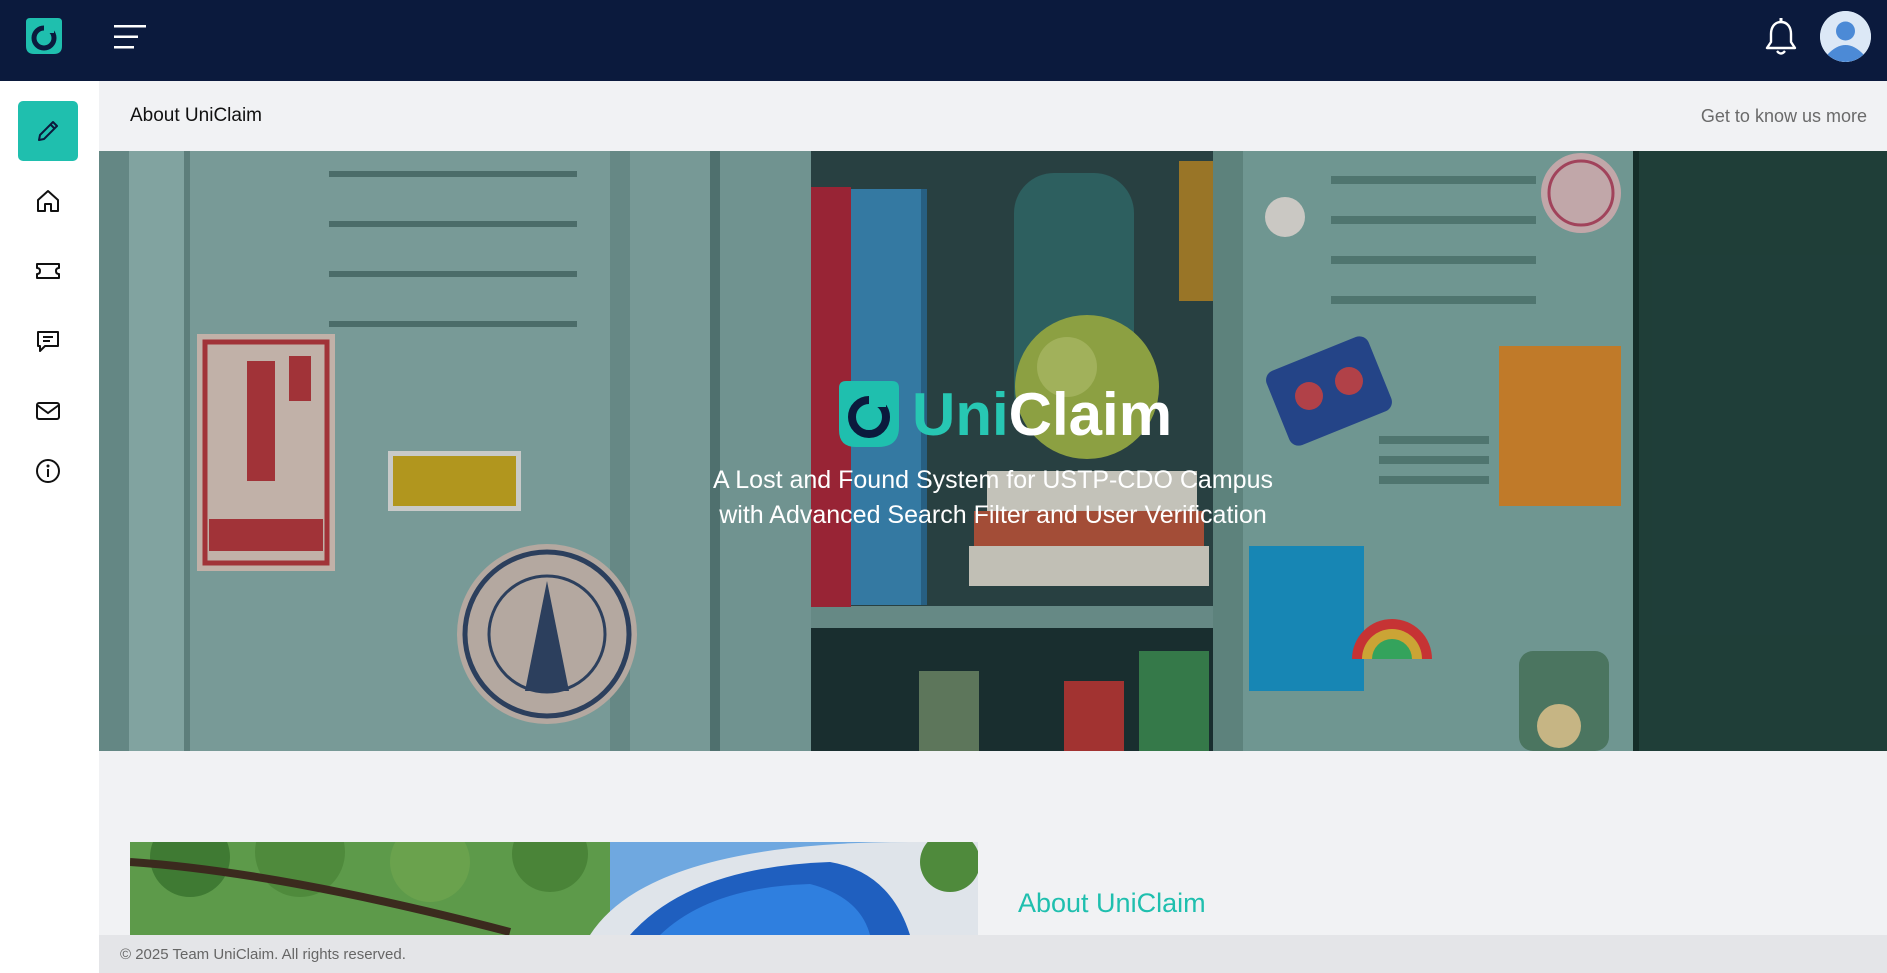  I want to click on sidebar-item-about, so click(48, 471).